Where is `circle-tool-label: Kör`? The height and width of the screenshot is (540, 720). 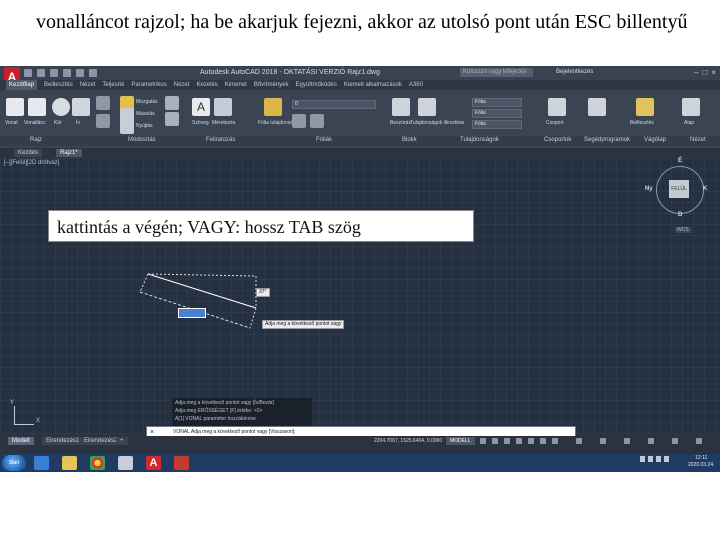
circle-tool-label: Kör is located at coordinates (58, 123).